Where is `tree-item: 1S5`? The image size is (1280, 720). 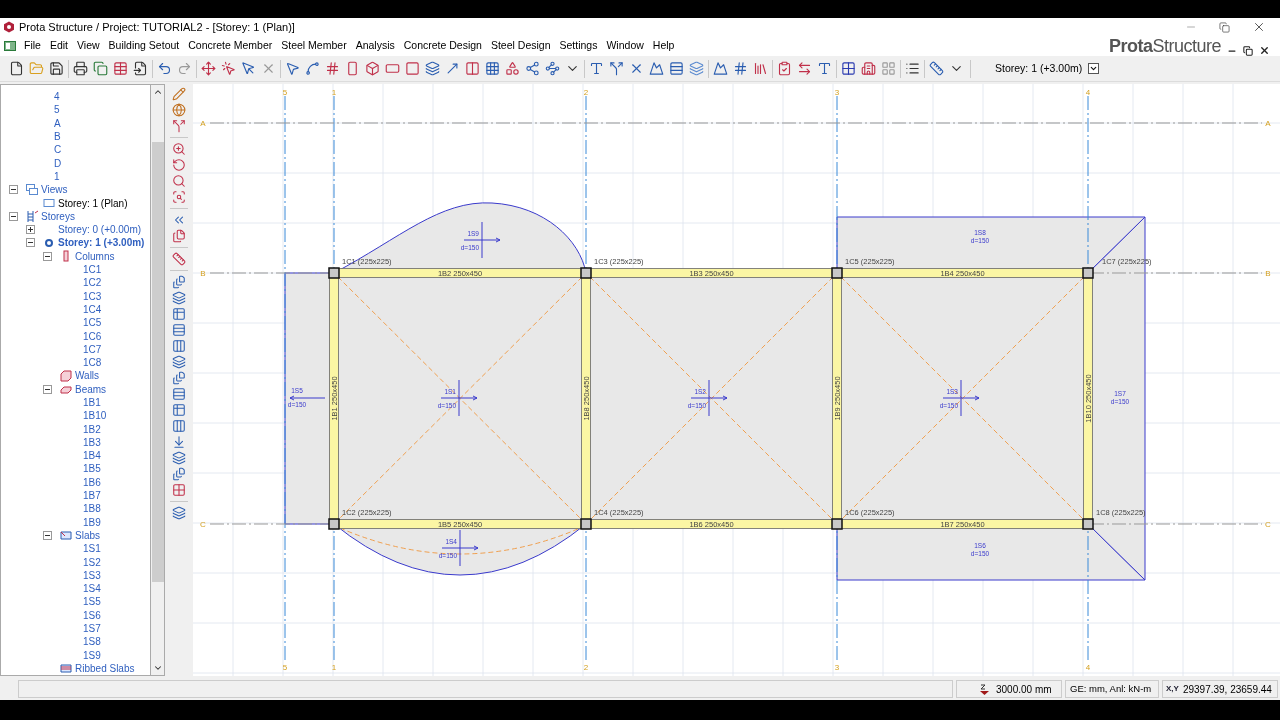 tree-item: 1S5 is located at coordinates (92, 602).